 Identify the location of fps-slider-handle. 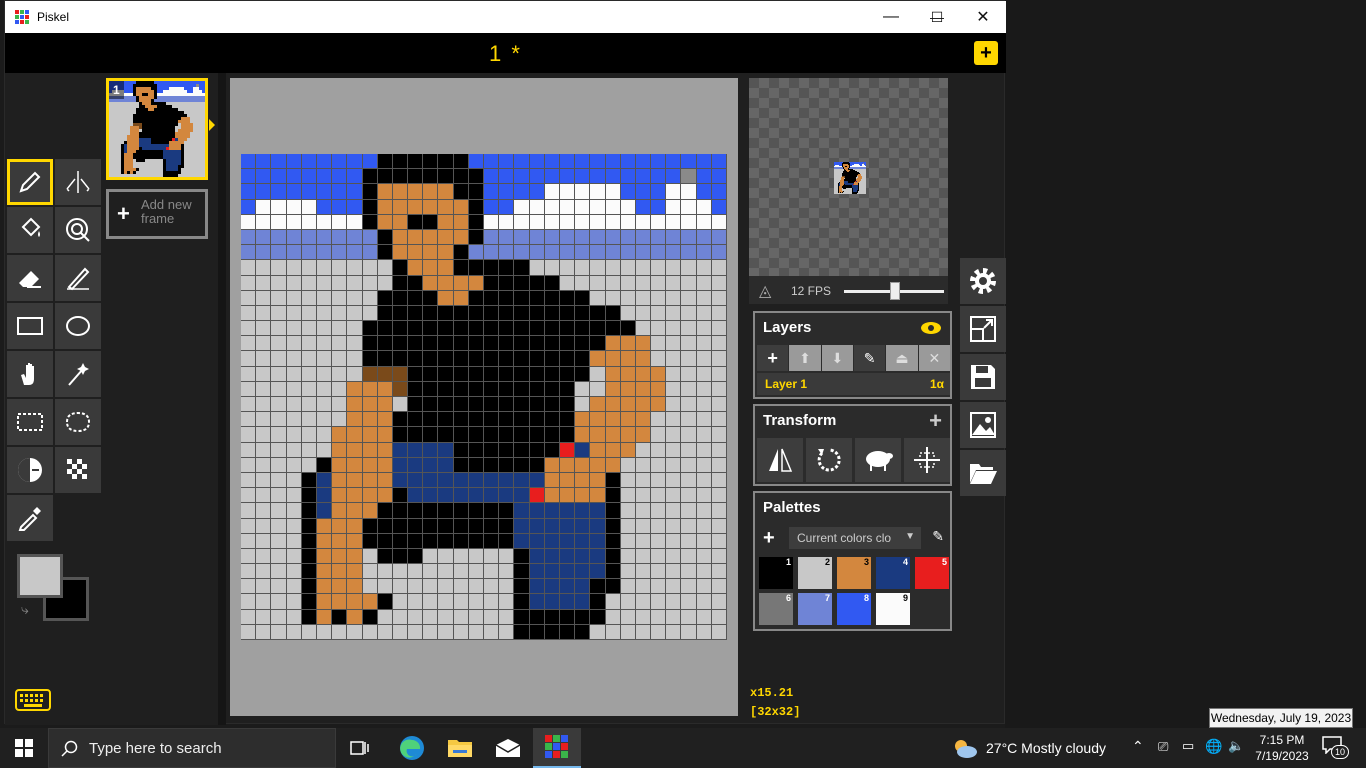
(895, 291).